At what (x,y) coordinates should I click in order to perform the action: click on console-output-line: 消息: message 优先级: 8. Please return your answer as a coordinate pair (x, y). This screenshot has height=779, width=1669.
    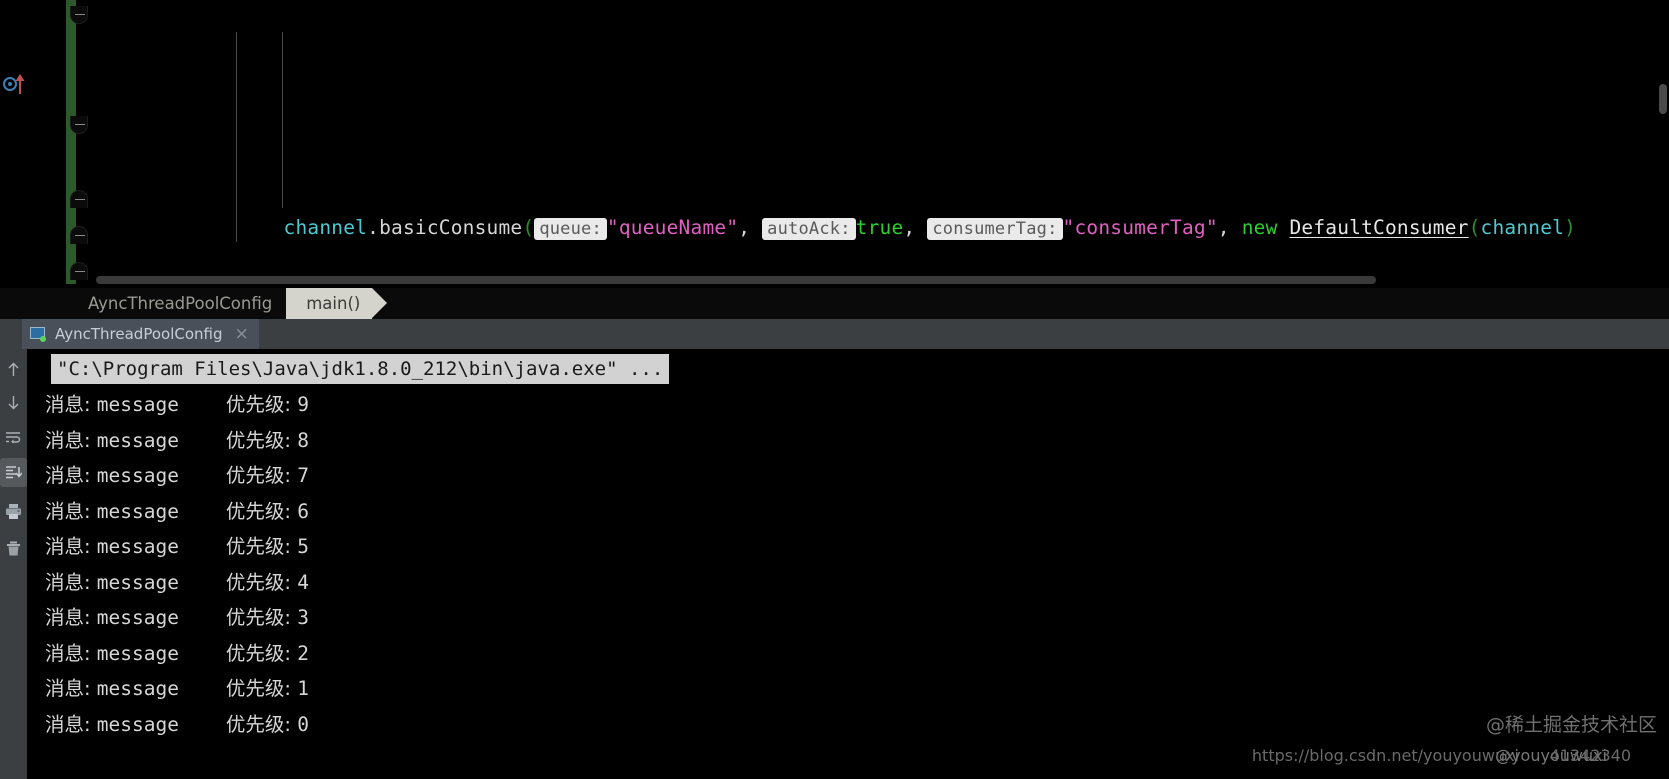
    Looking at the image, I should click on (177, 441).